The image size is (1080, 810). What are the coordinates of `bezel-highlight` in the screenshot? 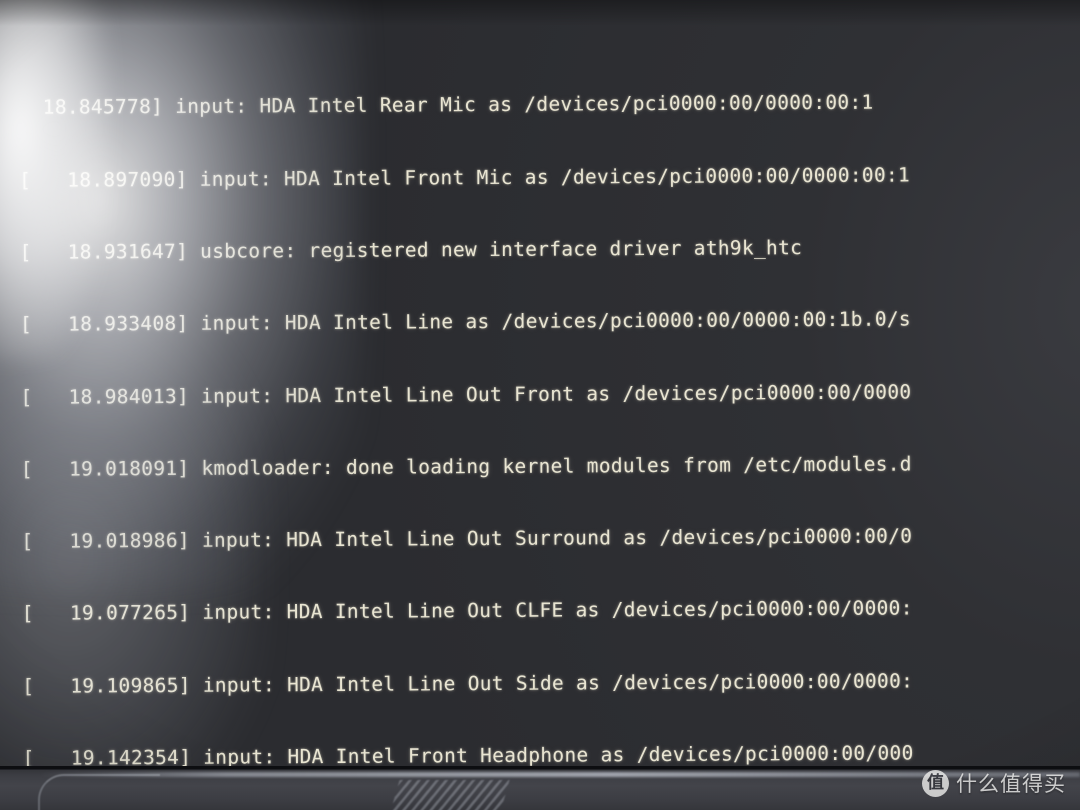 It's located at (560, 774).